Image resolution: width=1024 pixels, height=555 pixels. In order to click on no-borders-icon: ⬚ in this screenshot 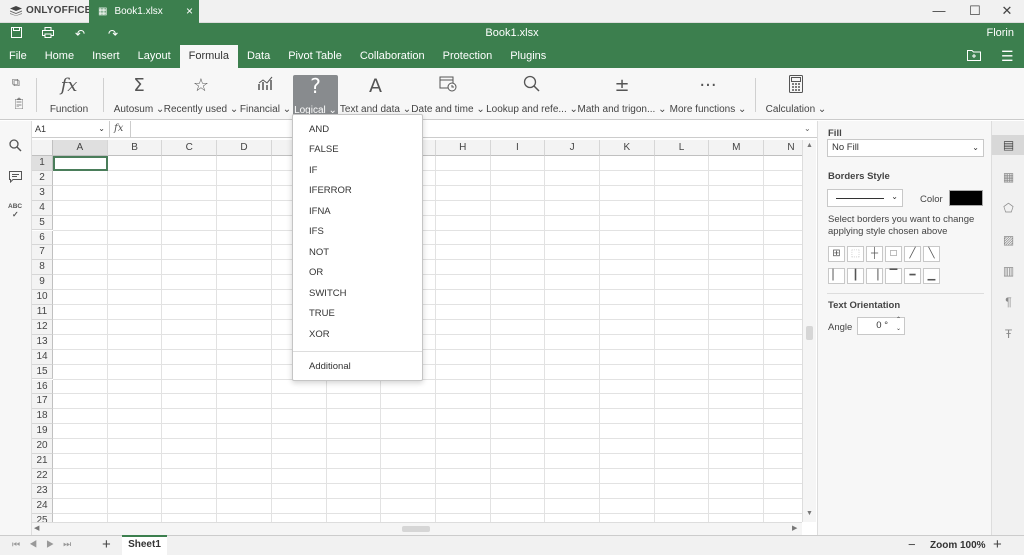, I will do `click(855, 254)`.